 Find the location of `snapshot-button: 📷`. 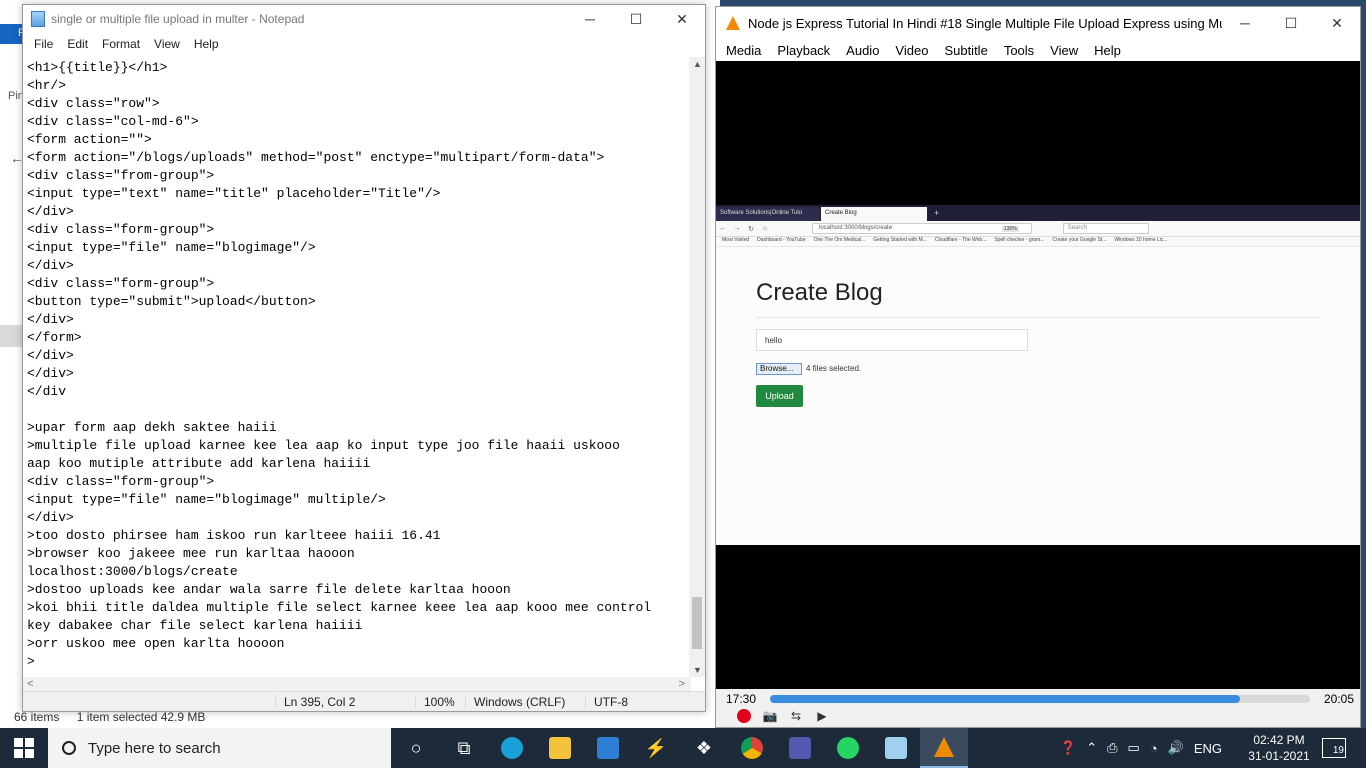

snapshot-button: 📷 is located at coordinates (770, 716).